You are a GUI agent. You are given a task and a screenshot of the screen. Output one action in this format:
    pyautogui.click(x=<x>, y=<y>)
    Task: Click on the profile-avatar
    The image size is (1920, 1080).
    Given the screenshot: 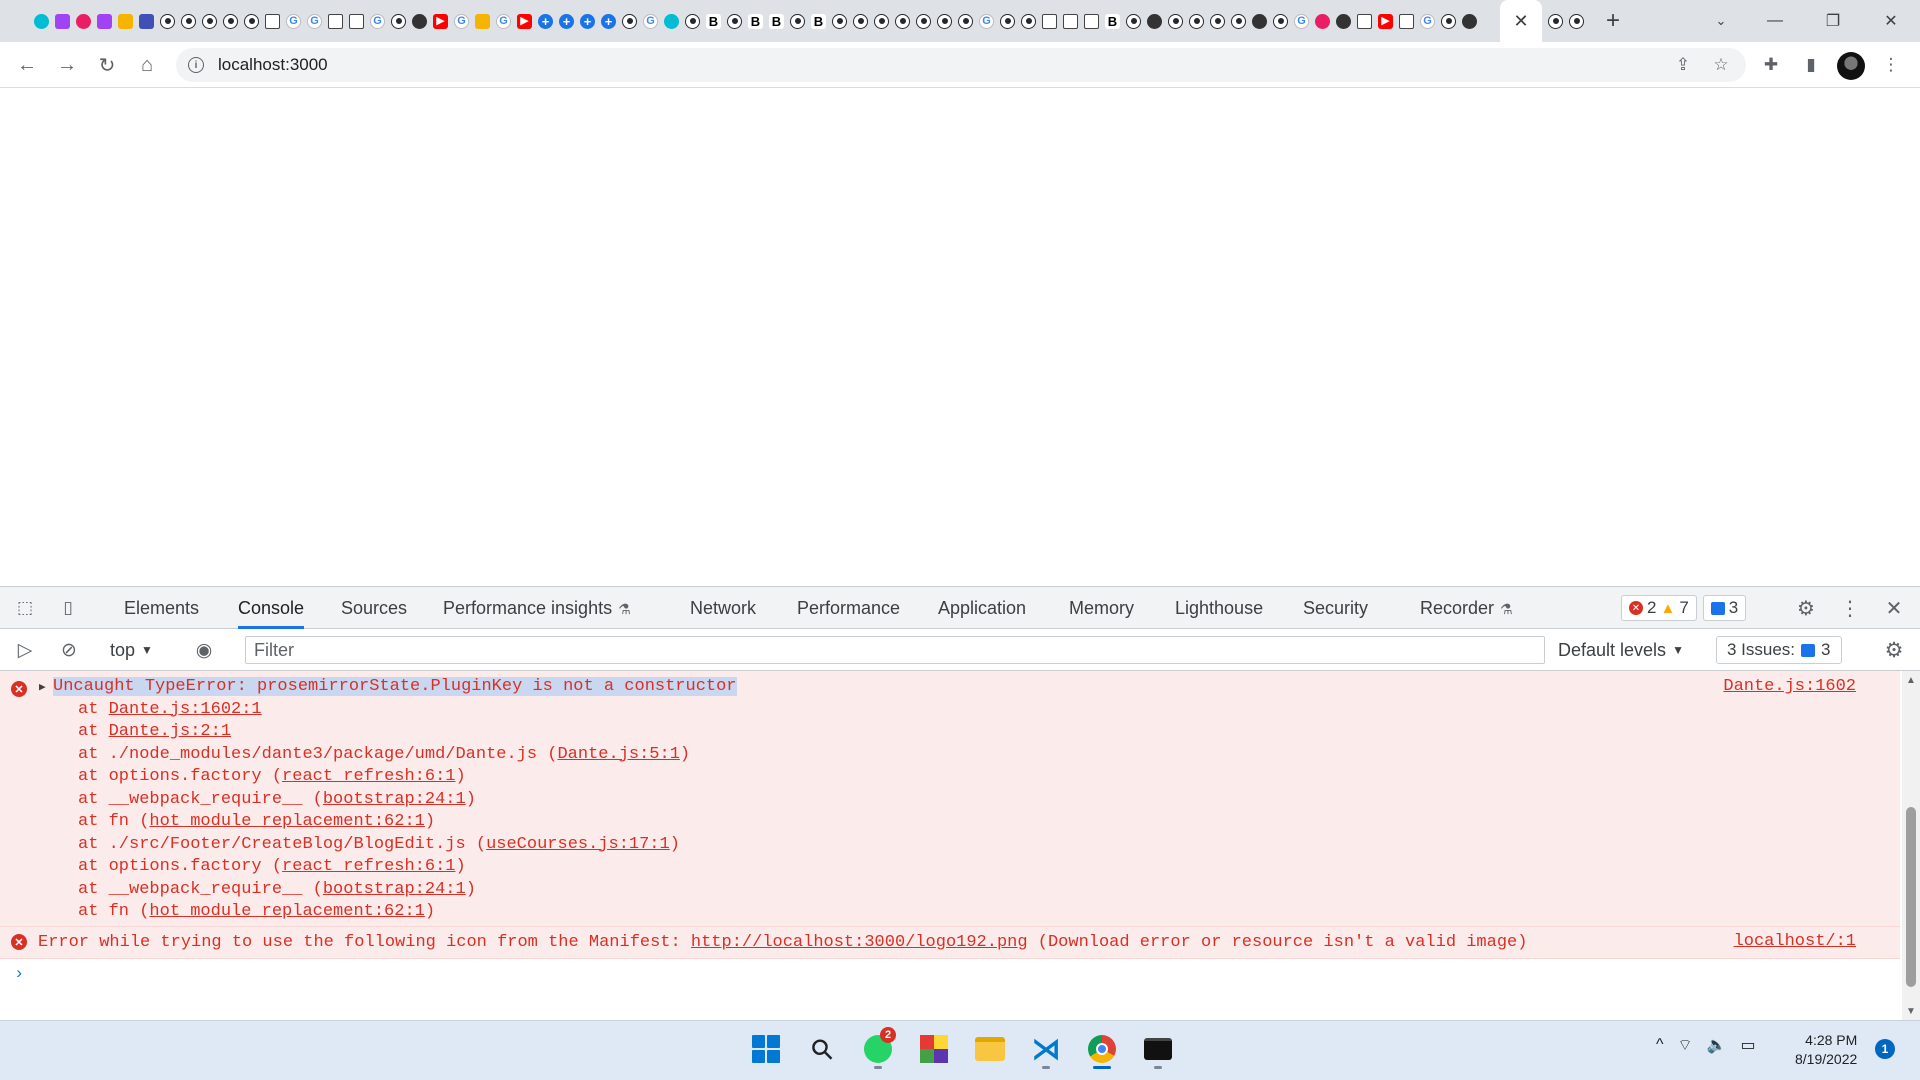 What is the action you would take?
    pyautogui.click(x=1851, y=65)
    